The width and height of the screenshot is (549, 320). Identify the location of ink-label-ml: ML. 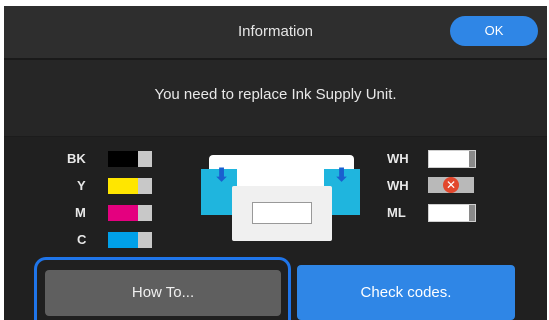
(396, 212).